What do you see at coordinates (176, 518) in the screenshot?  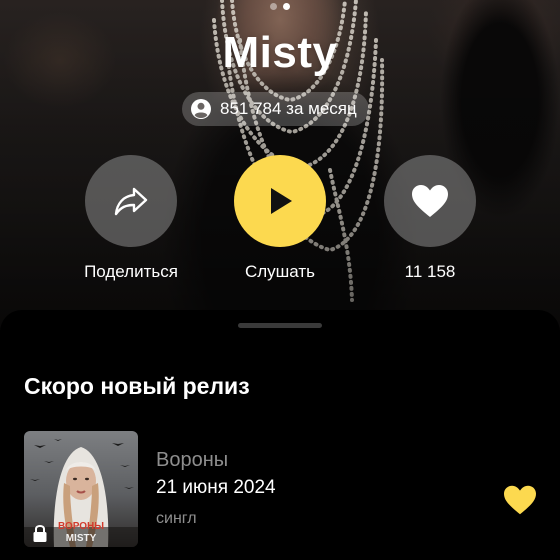 I see `release-type: сингл` at bounding box center [176, 518].